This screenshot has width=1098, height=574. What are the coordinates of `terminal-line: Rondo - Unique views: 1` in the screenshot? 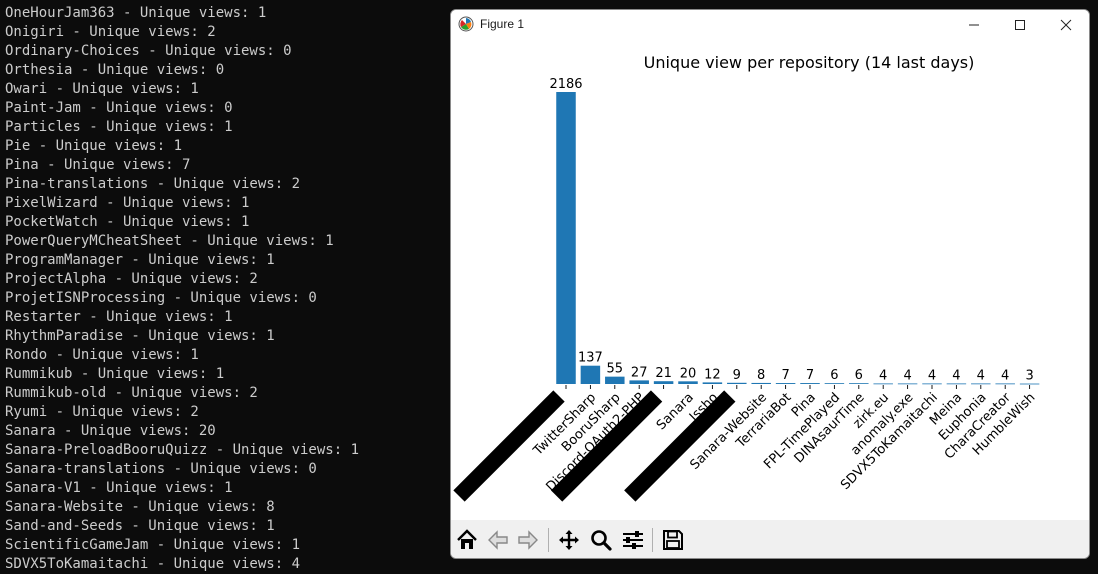 It's located at (102, 355).